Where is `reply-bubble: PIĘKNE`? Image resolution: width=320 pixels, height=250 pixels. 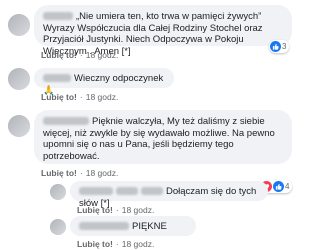 reply-bubble: PIĘKNE is located at coordinates (133, 226).